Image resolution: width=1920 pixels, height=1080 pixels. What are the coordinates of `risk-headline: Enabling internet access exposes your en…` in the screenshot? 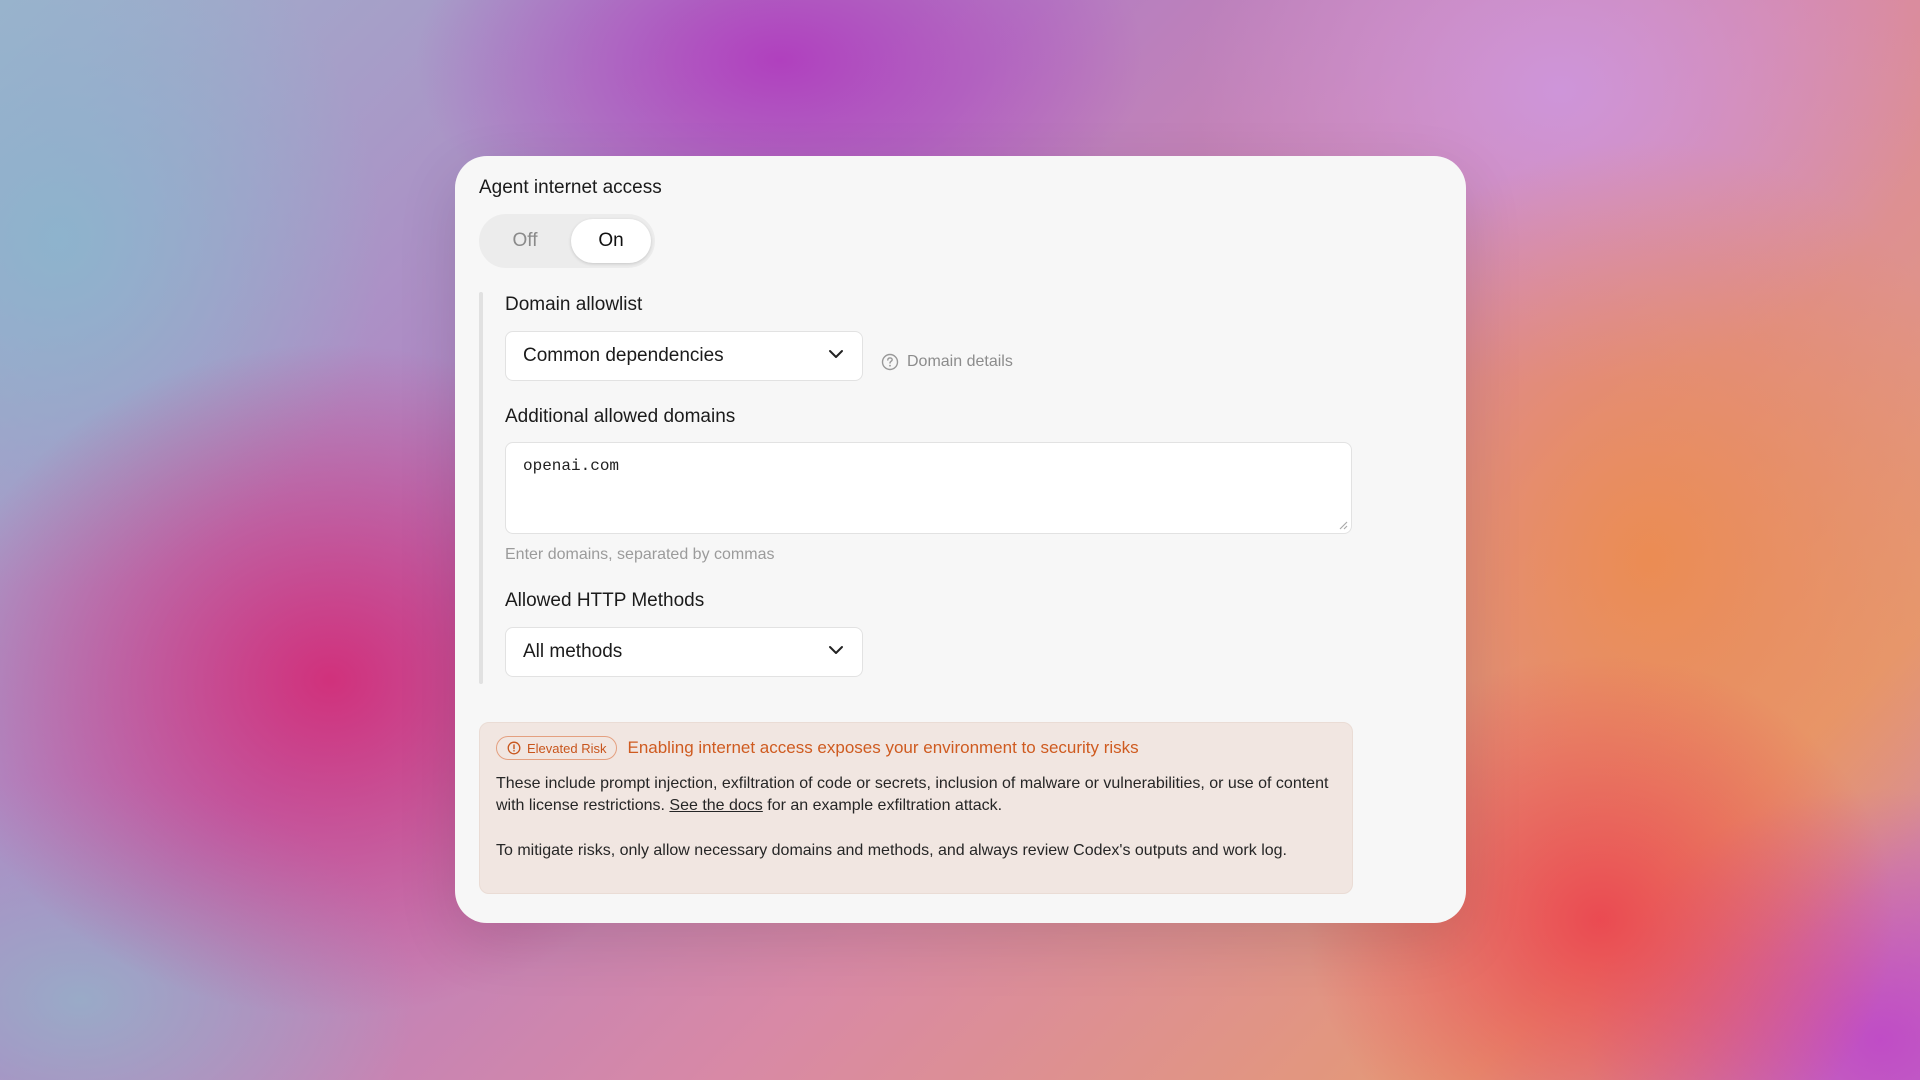 It's located at (883, 747).